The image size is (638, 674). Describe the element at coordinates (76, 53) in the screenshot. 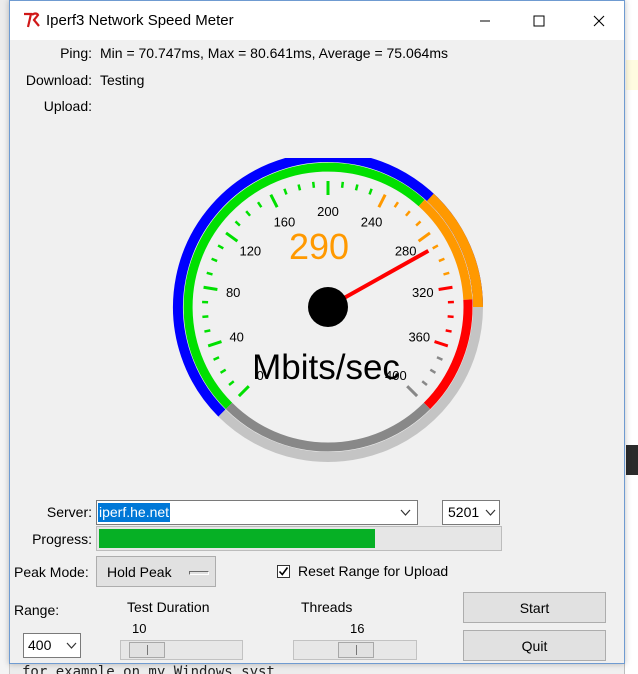

I see `ping-label: Ping:` at that location.